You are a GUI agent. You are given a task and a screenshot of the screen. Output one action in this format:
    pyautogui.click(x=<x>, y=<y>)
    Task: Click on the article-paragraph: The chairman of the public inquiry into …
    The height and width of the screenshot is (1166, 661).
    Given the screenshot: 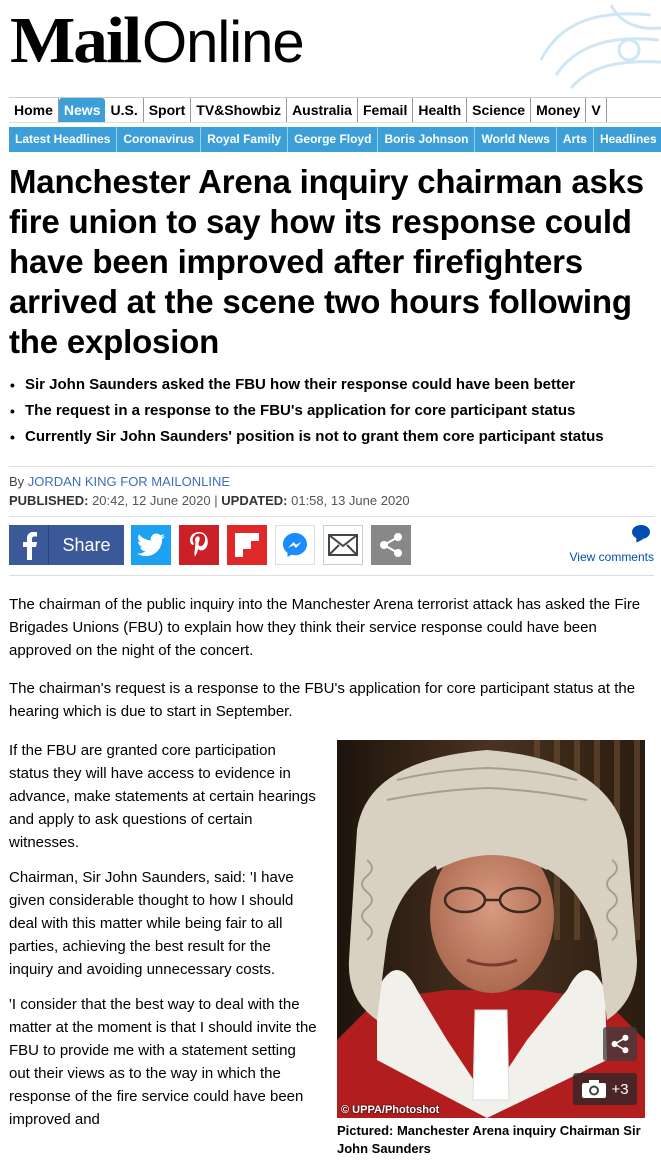 What is the action you would take?
    pyautogui.click(x=325, y=627)
    